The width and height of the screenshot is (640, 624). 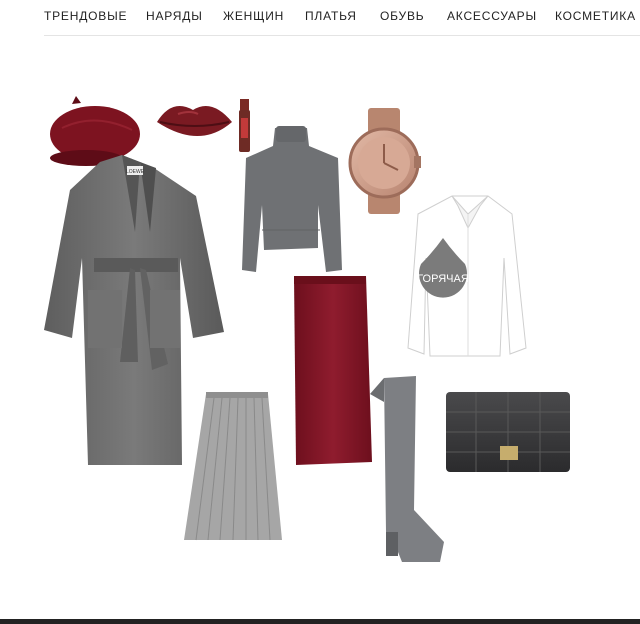 What do you see at coordinates (320, 621) in the screenshot?
I see `bottom-bar` at bounding box center [320, 621].